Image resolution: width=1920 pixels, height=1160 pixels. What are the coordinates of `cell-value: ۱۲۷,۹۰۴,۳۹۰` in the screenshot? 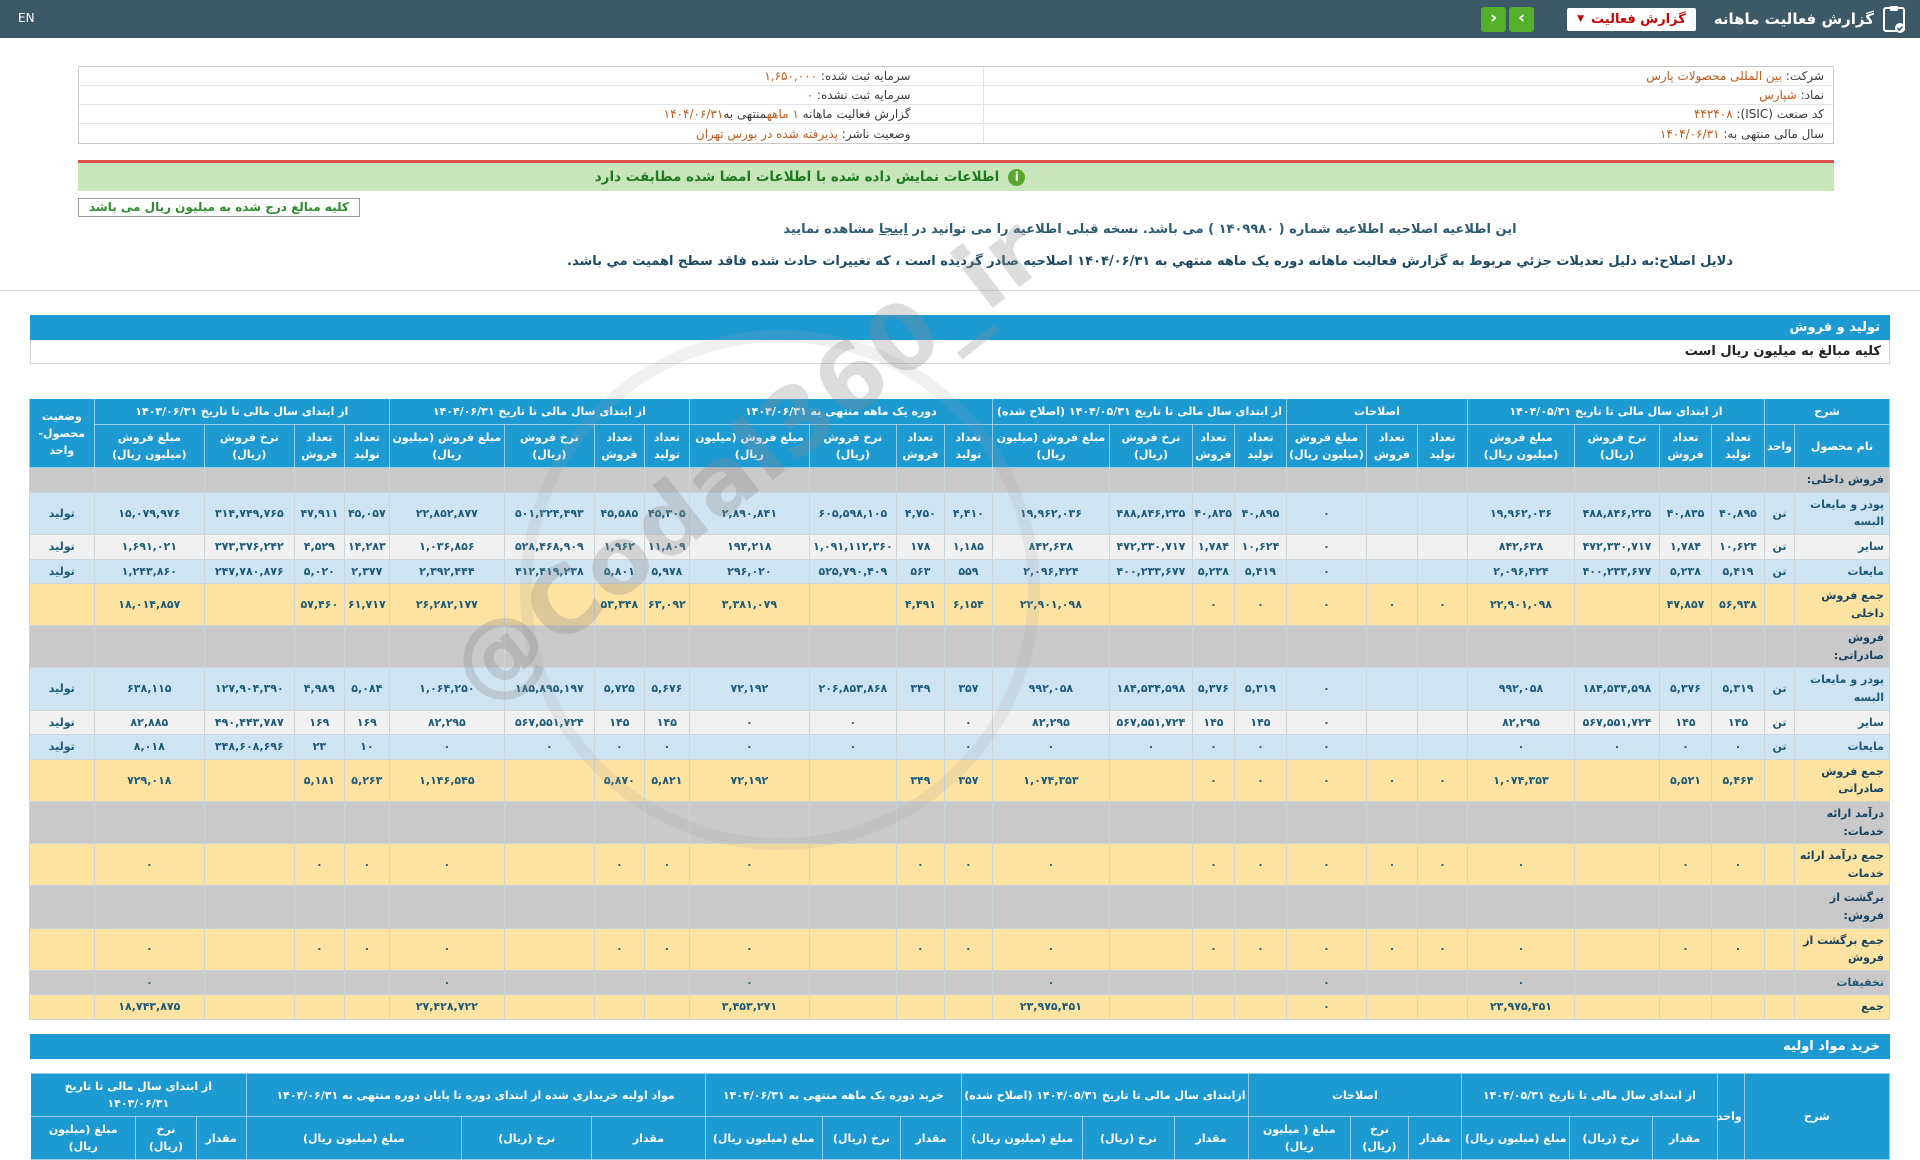 It's located at (249, 689).